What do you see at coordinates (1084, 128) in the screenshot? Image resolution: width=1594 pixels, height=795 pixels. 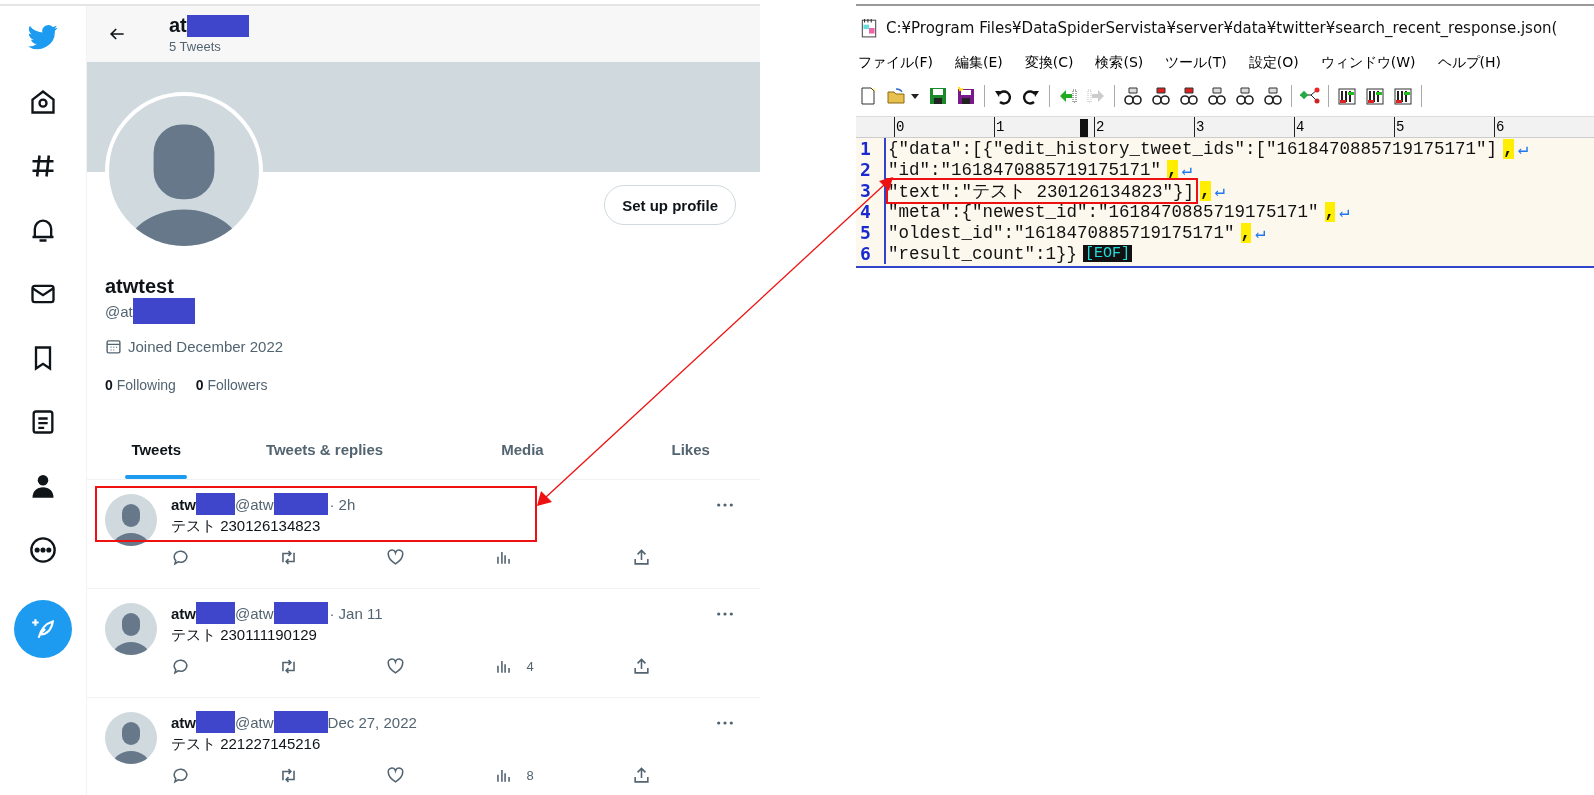 I see `ruler-cursor` at bounding box center [1084, 128].